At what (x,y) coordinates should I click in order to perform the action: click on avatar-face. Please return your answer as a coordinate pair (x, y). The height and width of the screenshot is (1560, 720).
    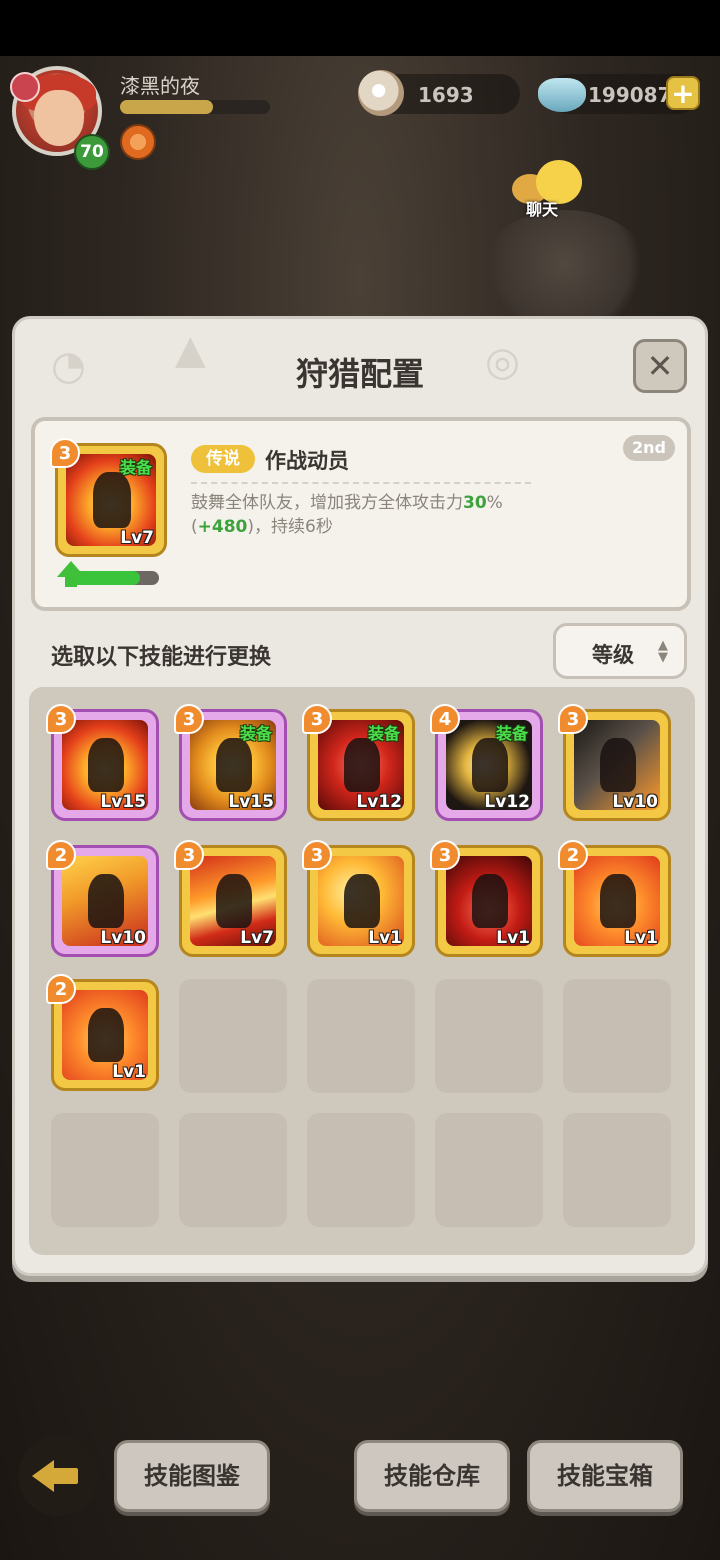
    Looking at the image, I should click on (59, 118).